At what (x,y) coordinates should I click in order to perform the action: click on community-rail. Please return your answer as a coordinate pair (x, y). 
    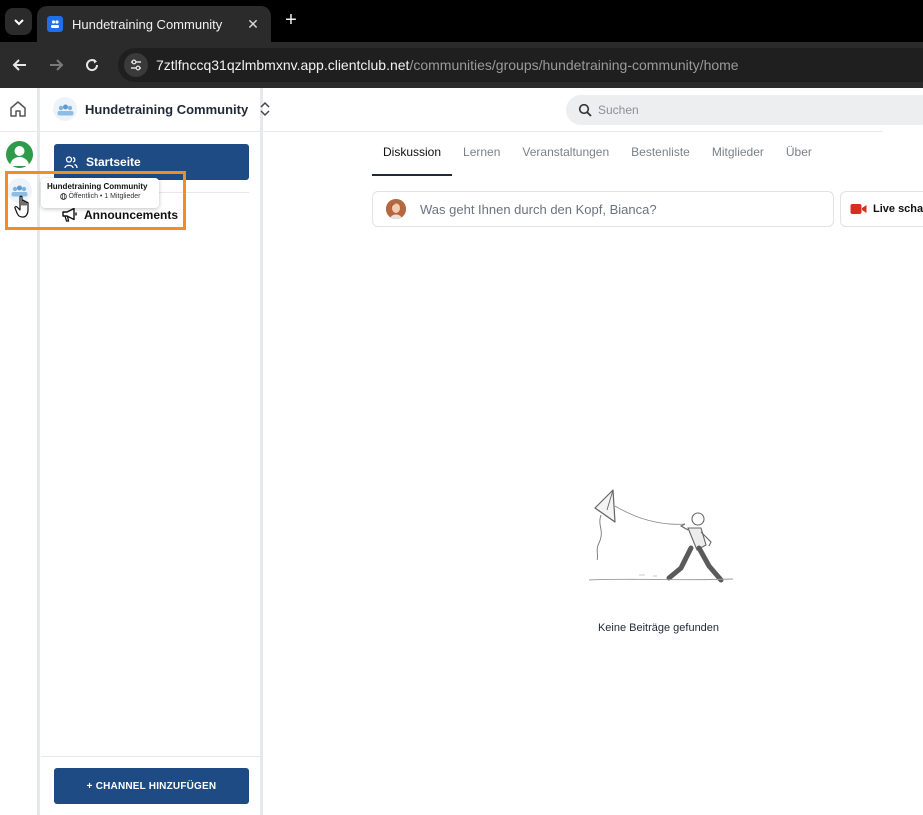
    Looking at the image, I should click on (20, 451).